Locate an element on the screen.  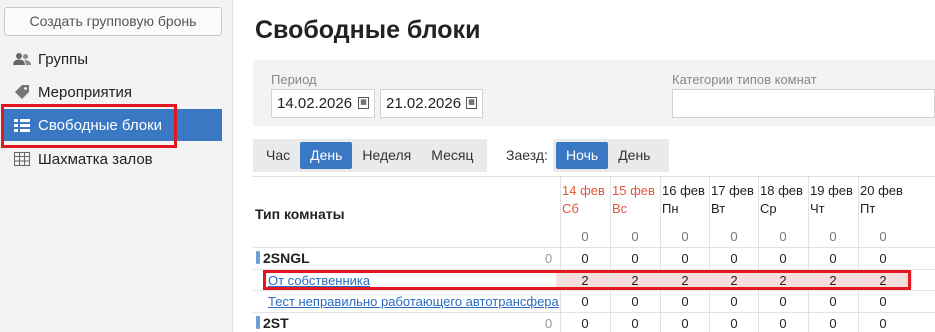
day-date: 20 фев is located at coordinates (881, 190).